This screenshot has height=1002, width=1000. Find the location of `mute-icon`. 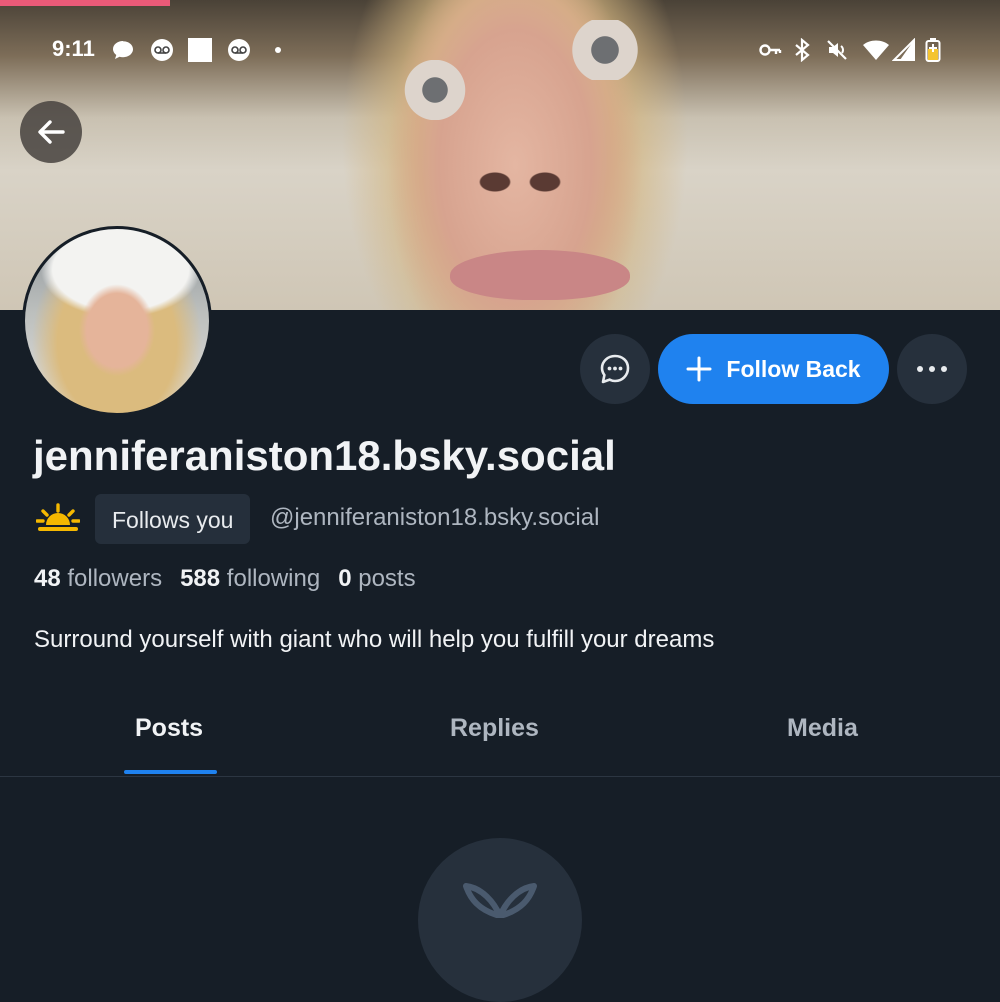

mute-icon is located at coordinates (837, 50).